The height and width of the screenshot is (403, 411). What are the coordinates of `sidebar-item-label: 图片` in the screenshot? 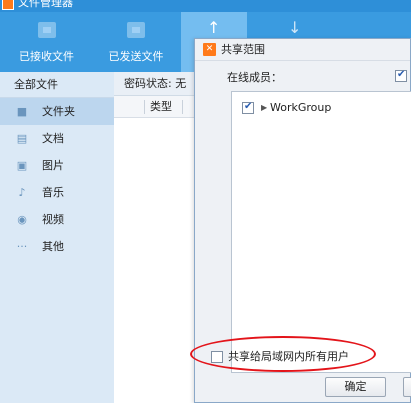 It's located at (53, 165).